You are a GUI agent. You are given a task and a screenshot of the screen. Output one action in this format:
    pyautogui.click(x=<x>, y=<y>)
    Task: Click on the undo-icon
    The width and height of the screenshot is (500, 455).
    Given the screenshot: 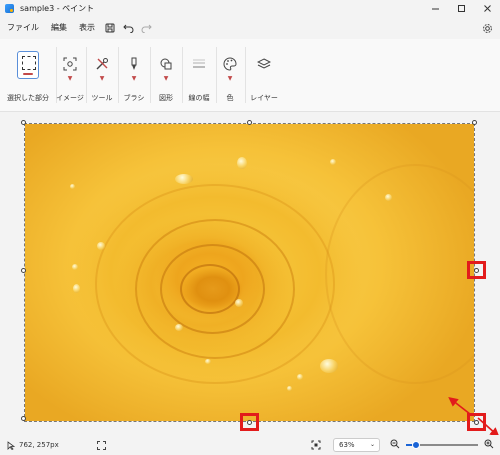 What is the action you would take?
    pyautogui.click(x=127, y=28)
    